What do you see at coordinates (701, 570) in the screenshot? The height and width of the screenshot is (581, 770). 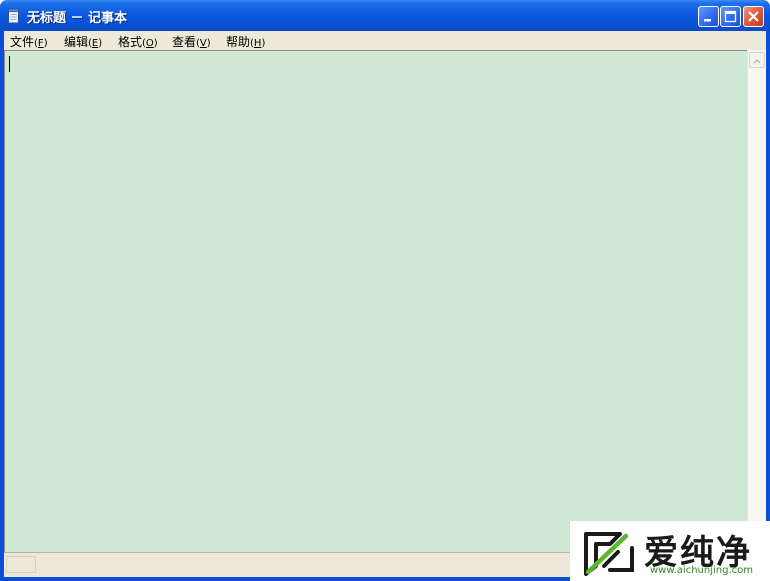 I see `watermark-url: www.aichunjing.com` at bounding box center [701, 570].